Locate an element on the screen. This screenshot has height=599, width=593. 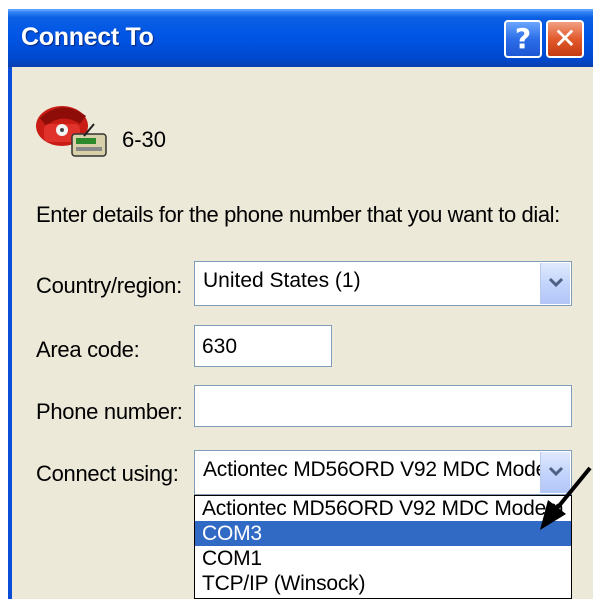
phone-number-label: Phone number: is located at coordinates (109, 411).